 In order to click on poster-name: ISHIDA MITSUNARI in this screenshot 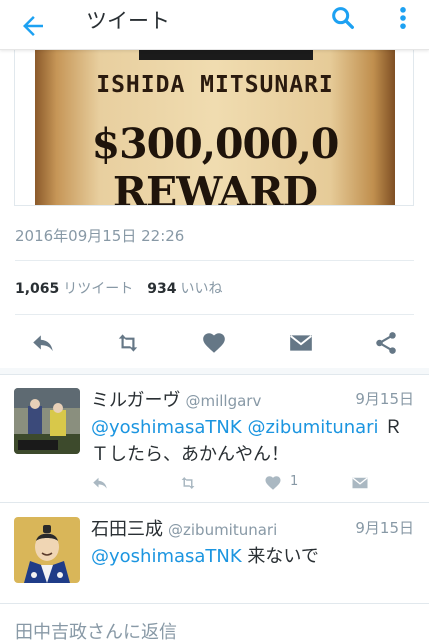, I will do `click(215, 85)`.